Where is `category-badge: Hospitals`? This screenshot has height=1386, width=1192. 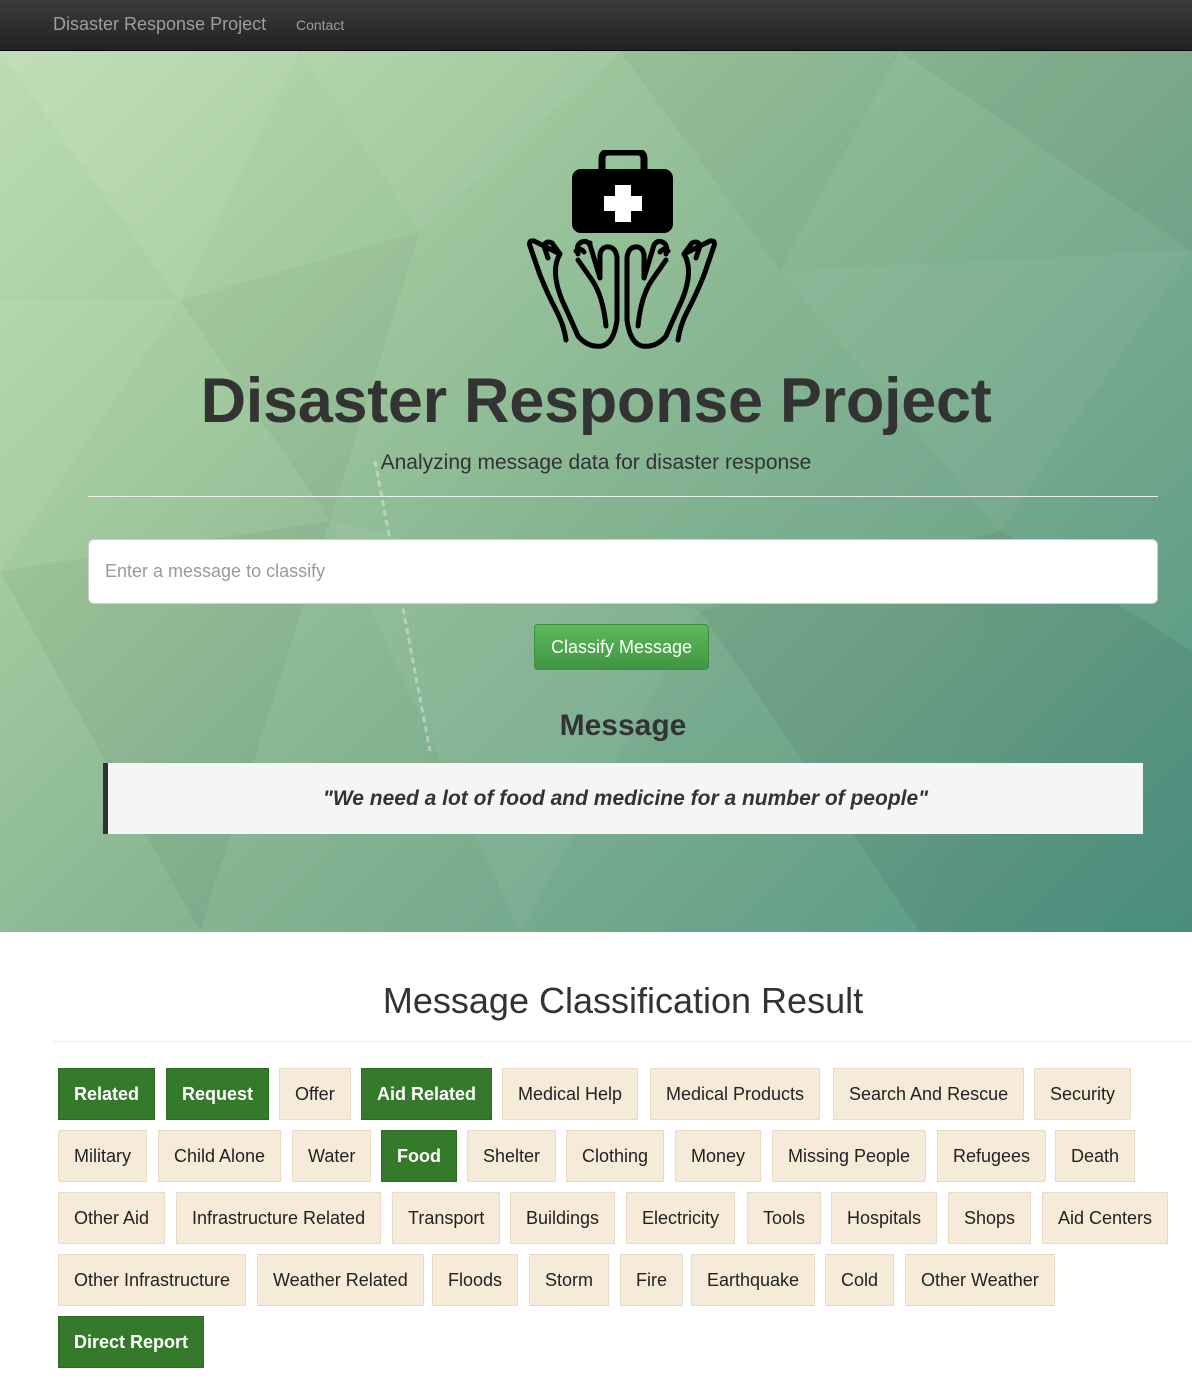 category-badge: Hospitals is located at coordinates (884, 1218).